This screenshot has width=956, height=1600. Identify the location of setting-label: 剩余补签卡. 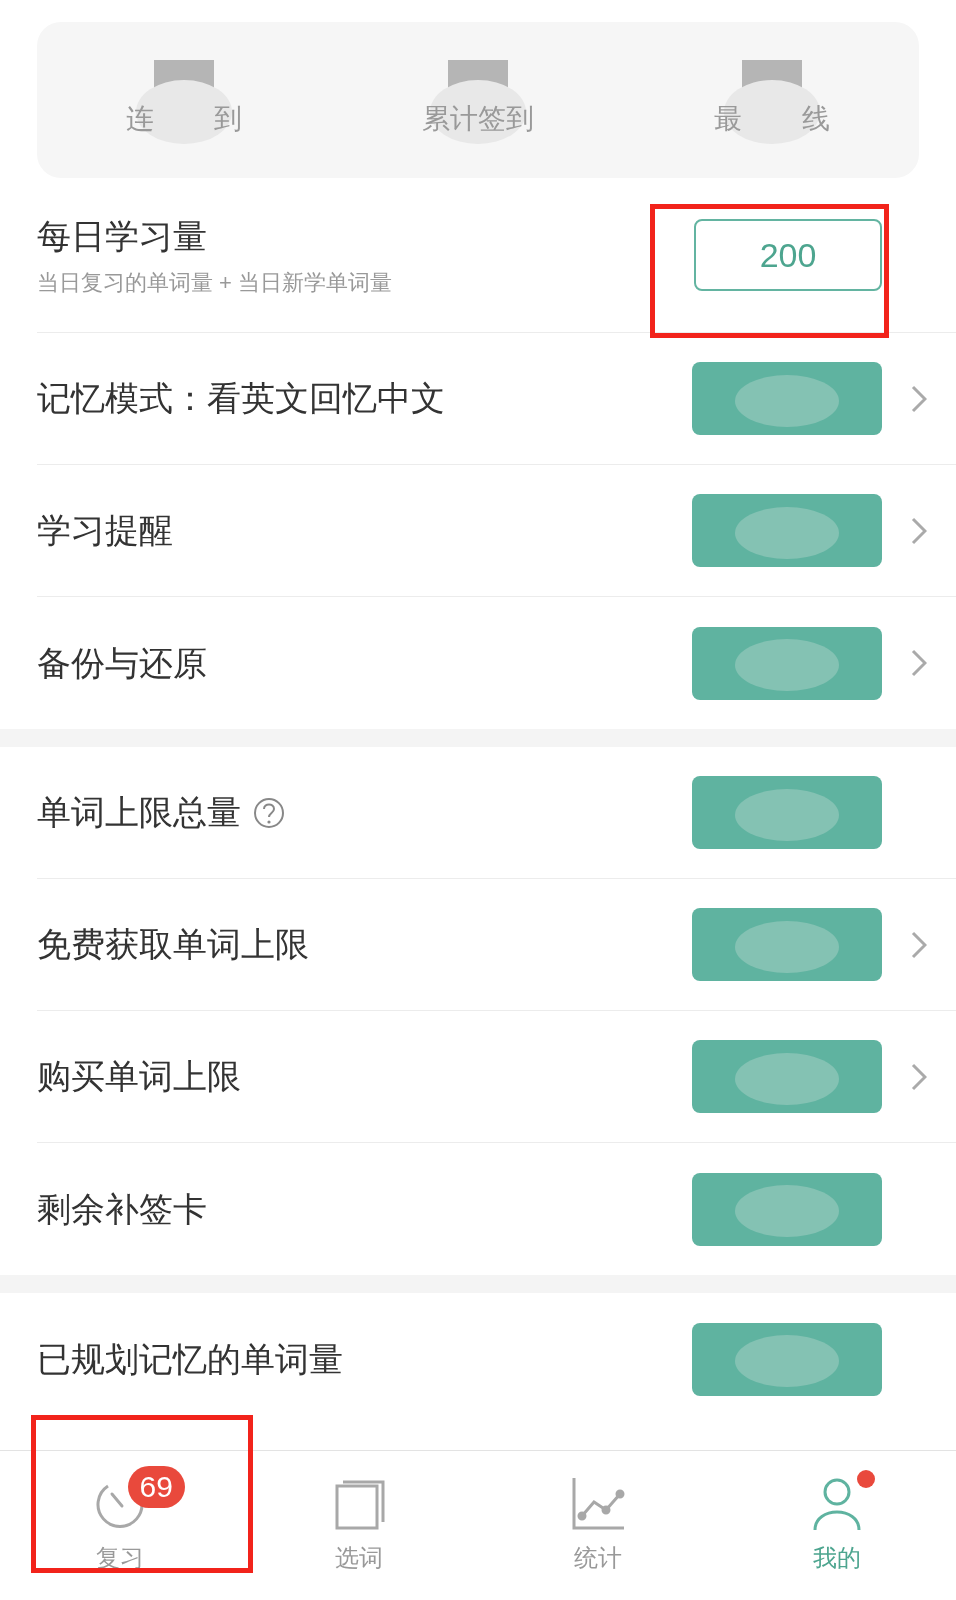
(122, 1209).